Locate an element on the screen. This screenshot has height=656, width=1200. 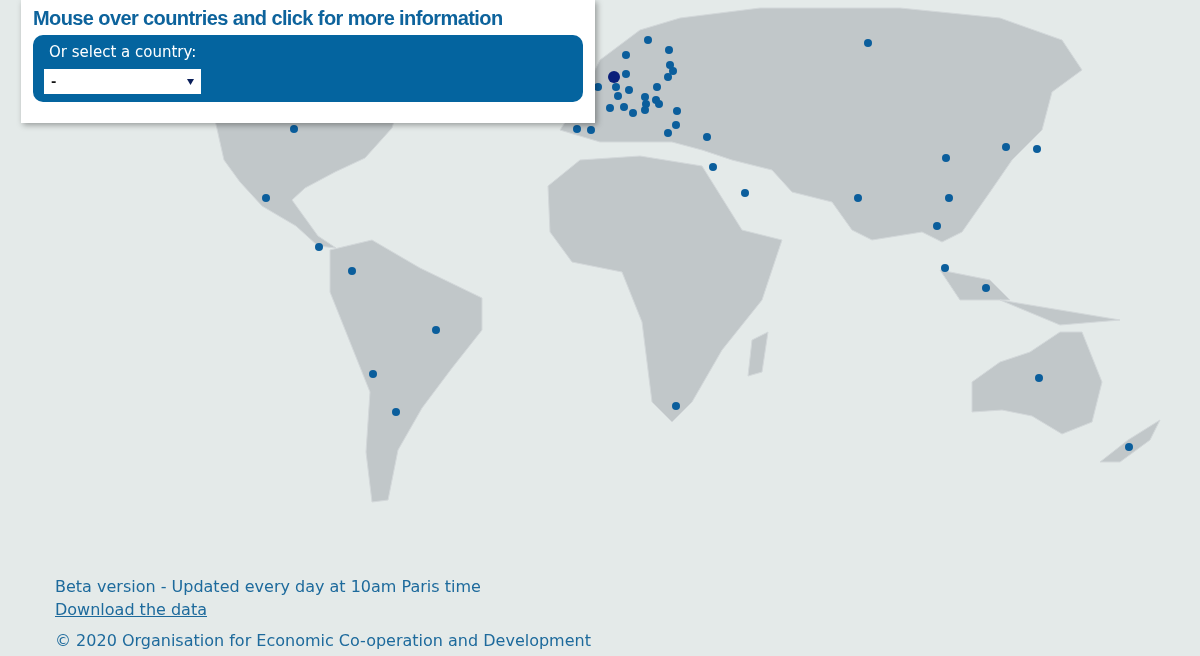
select-label: Or select a country: is located at coordinates (123, 52).